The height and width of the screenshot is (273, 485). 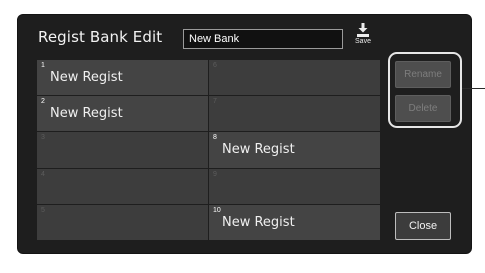 What do you see at coordinates (43, 102) in the screenshot?
I see `slot-number: 2` at bounding box center [43, 102].